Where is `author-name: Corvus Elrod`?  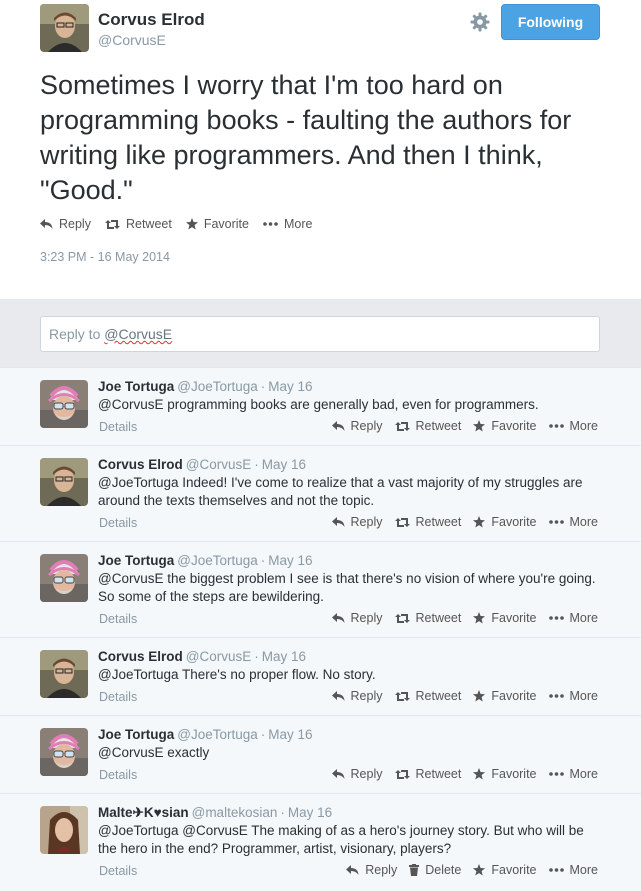 author-name: Corvus Elrod is located at coordinates (151, 20).